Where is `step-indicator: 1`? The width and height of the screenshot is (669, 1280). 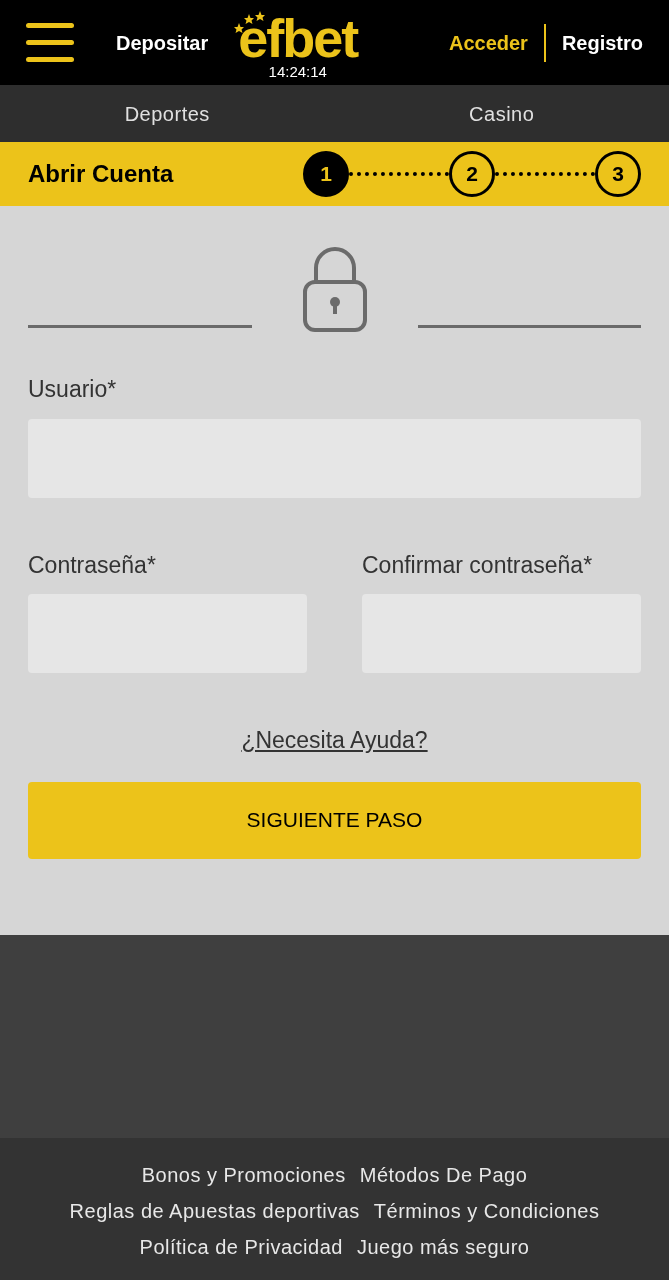
step-indicator: 1 is located at coordinates (326, 174).